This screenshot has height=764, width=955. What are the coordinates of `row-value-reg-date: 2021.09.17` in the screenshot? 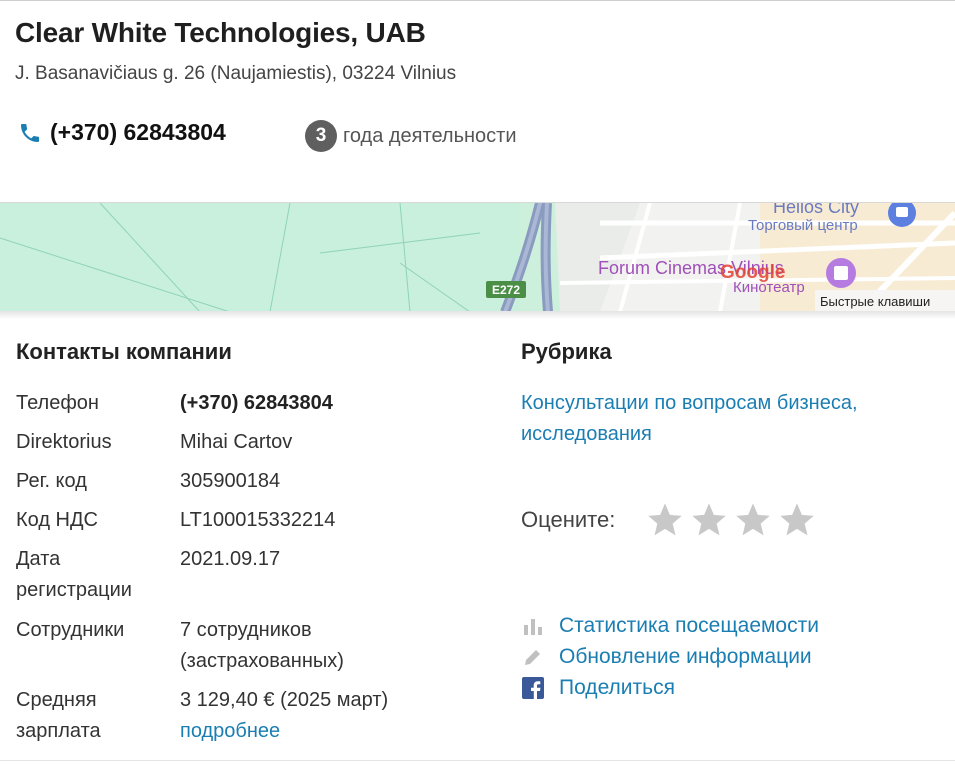 It's located at (230, 559).